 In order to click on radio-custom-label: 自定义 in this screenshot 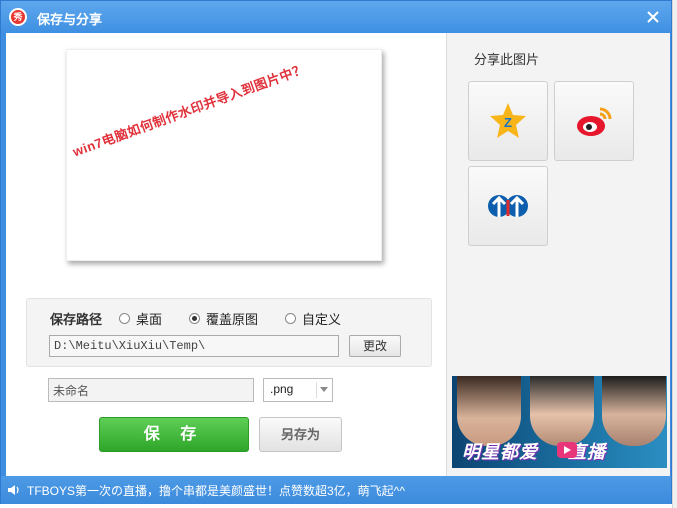, I will do `click(322, 319)`.